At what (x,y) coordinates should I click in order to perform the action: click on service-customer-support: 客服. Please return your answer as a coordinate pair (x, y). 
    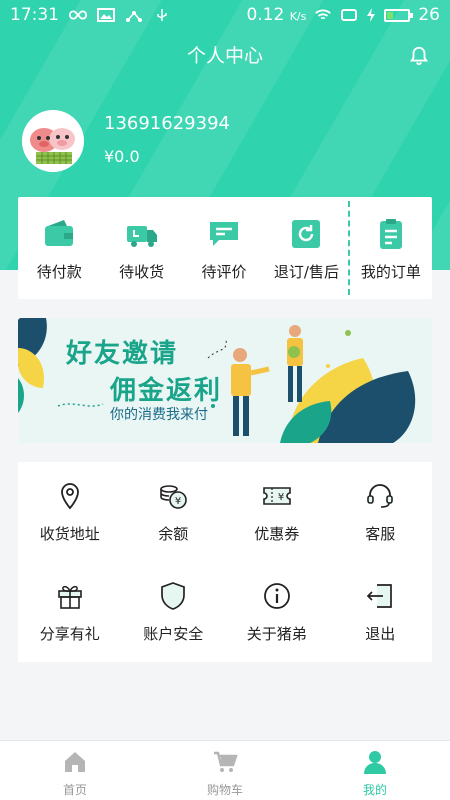
    Looking at the image, I should click on (381, 512).